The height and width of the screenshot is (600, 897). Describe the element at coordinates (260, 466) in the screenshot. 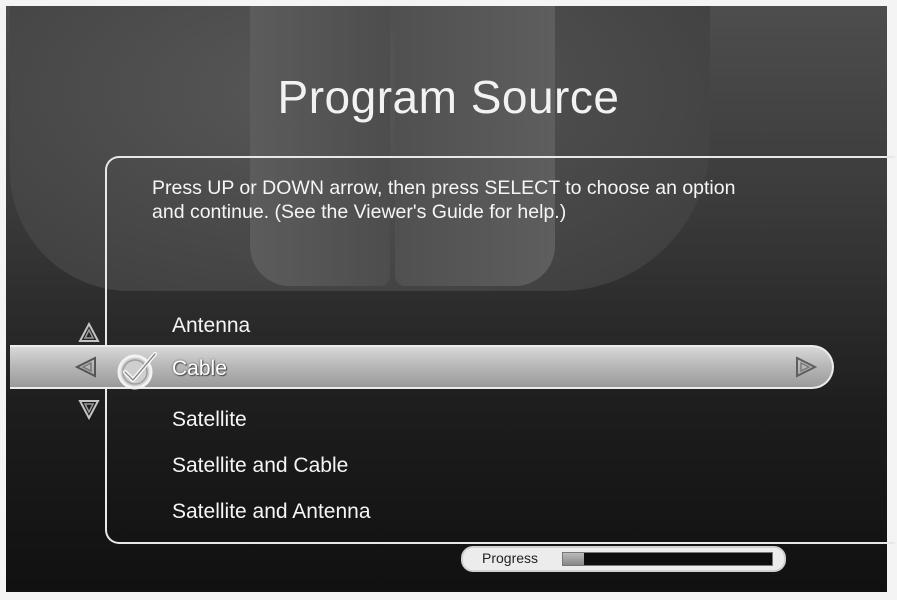

I see `option-satellite-and-cable: Satellite and Cable` at that location.